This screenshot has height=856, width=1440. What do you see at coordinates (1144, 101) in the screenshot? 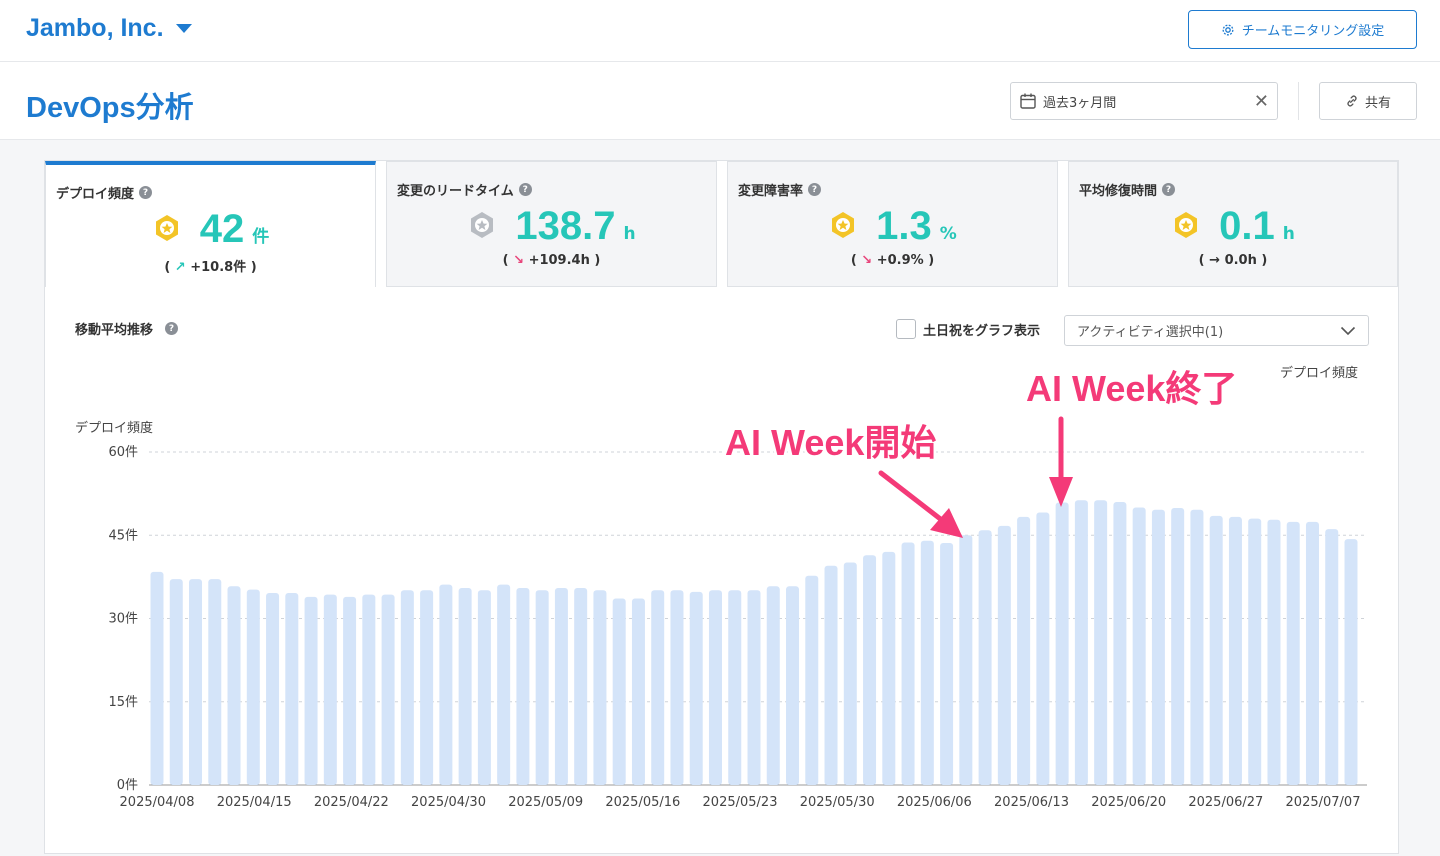
I see `date-range-input: 過去3ヶ月間 ✕` at bounding box center [1144, 101].